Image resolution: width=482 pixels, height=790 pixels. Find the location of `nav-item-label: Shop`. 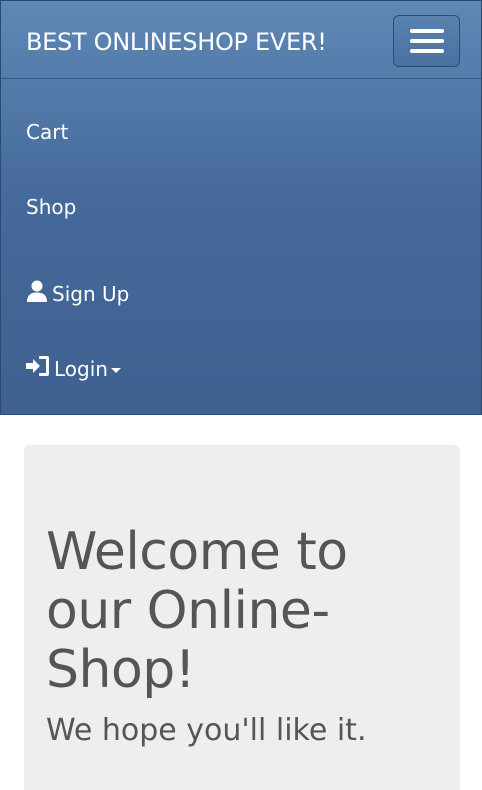

nav-item-label: Shop is located at coordinates (51, 207).